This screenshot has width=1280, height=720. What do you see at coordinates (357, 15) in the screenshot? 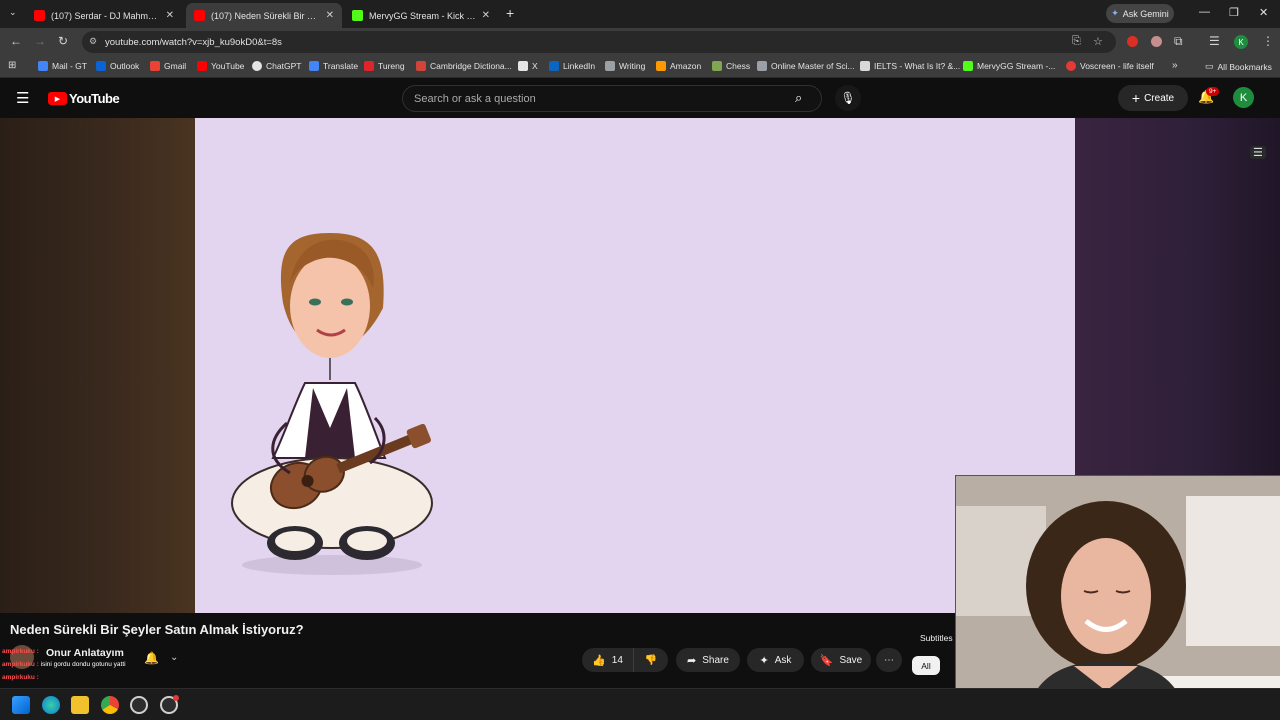
I see `kick-favicon-icon` at bounding box center [357, 15].